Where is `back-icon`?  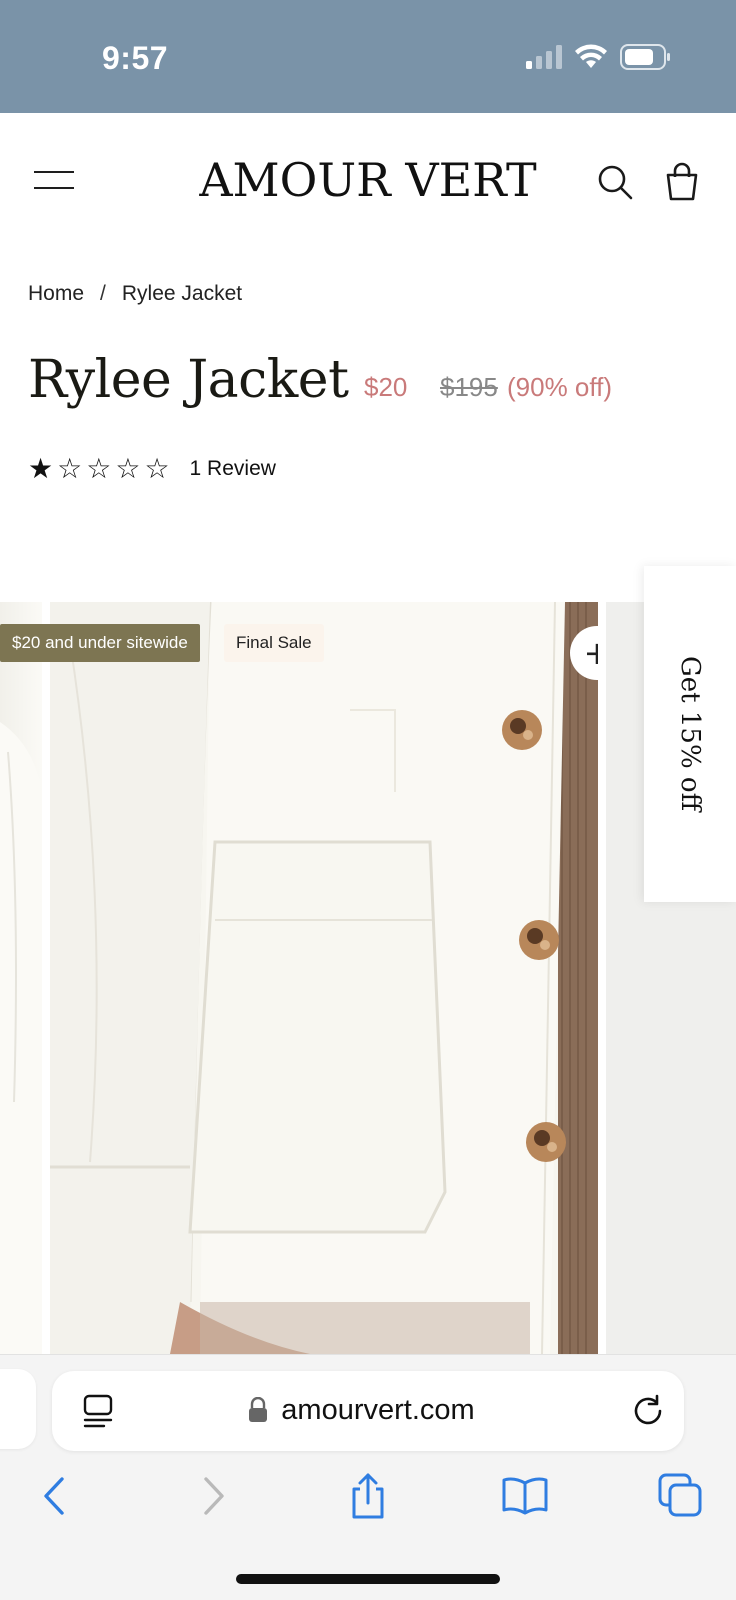
back-icon is located at coordinates (55, 1496).